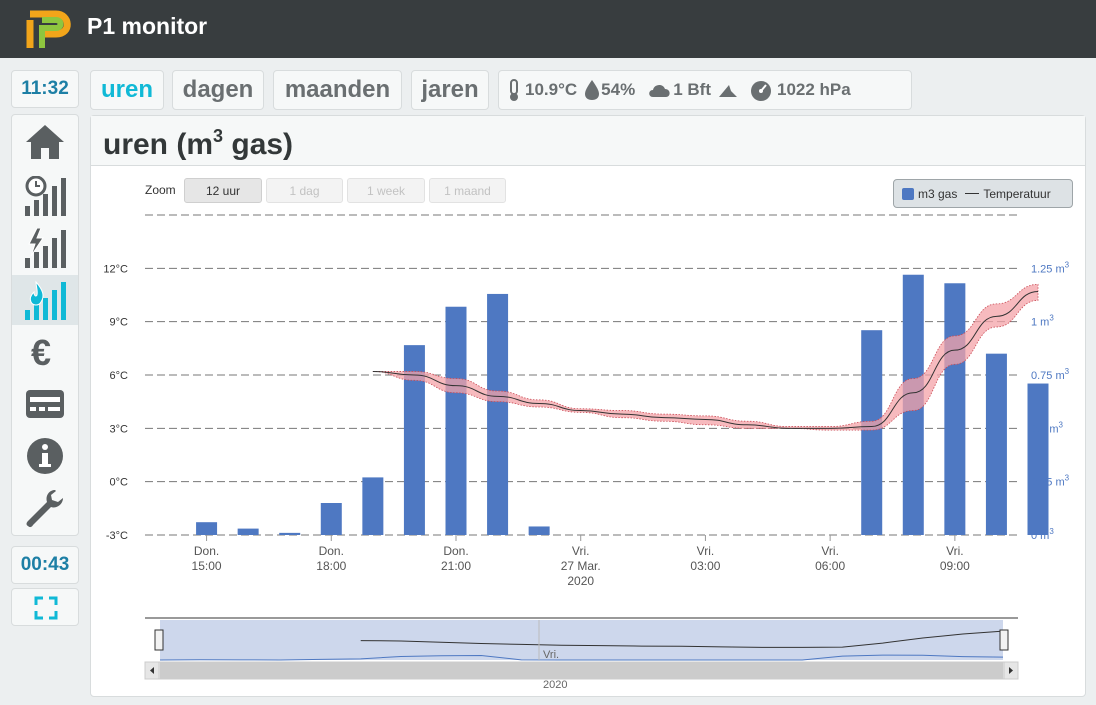 The image size is (1096, 705). What do you see at coordinates (198, 143) in the screenshot?
I see `page-title: uren (m3 gas)` at bounding box center [198, 143].